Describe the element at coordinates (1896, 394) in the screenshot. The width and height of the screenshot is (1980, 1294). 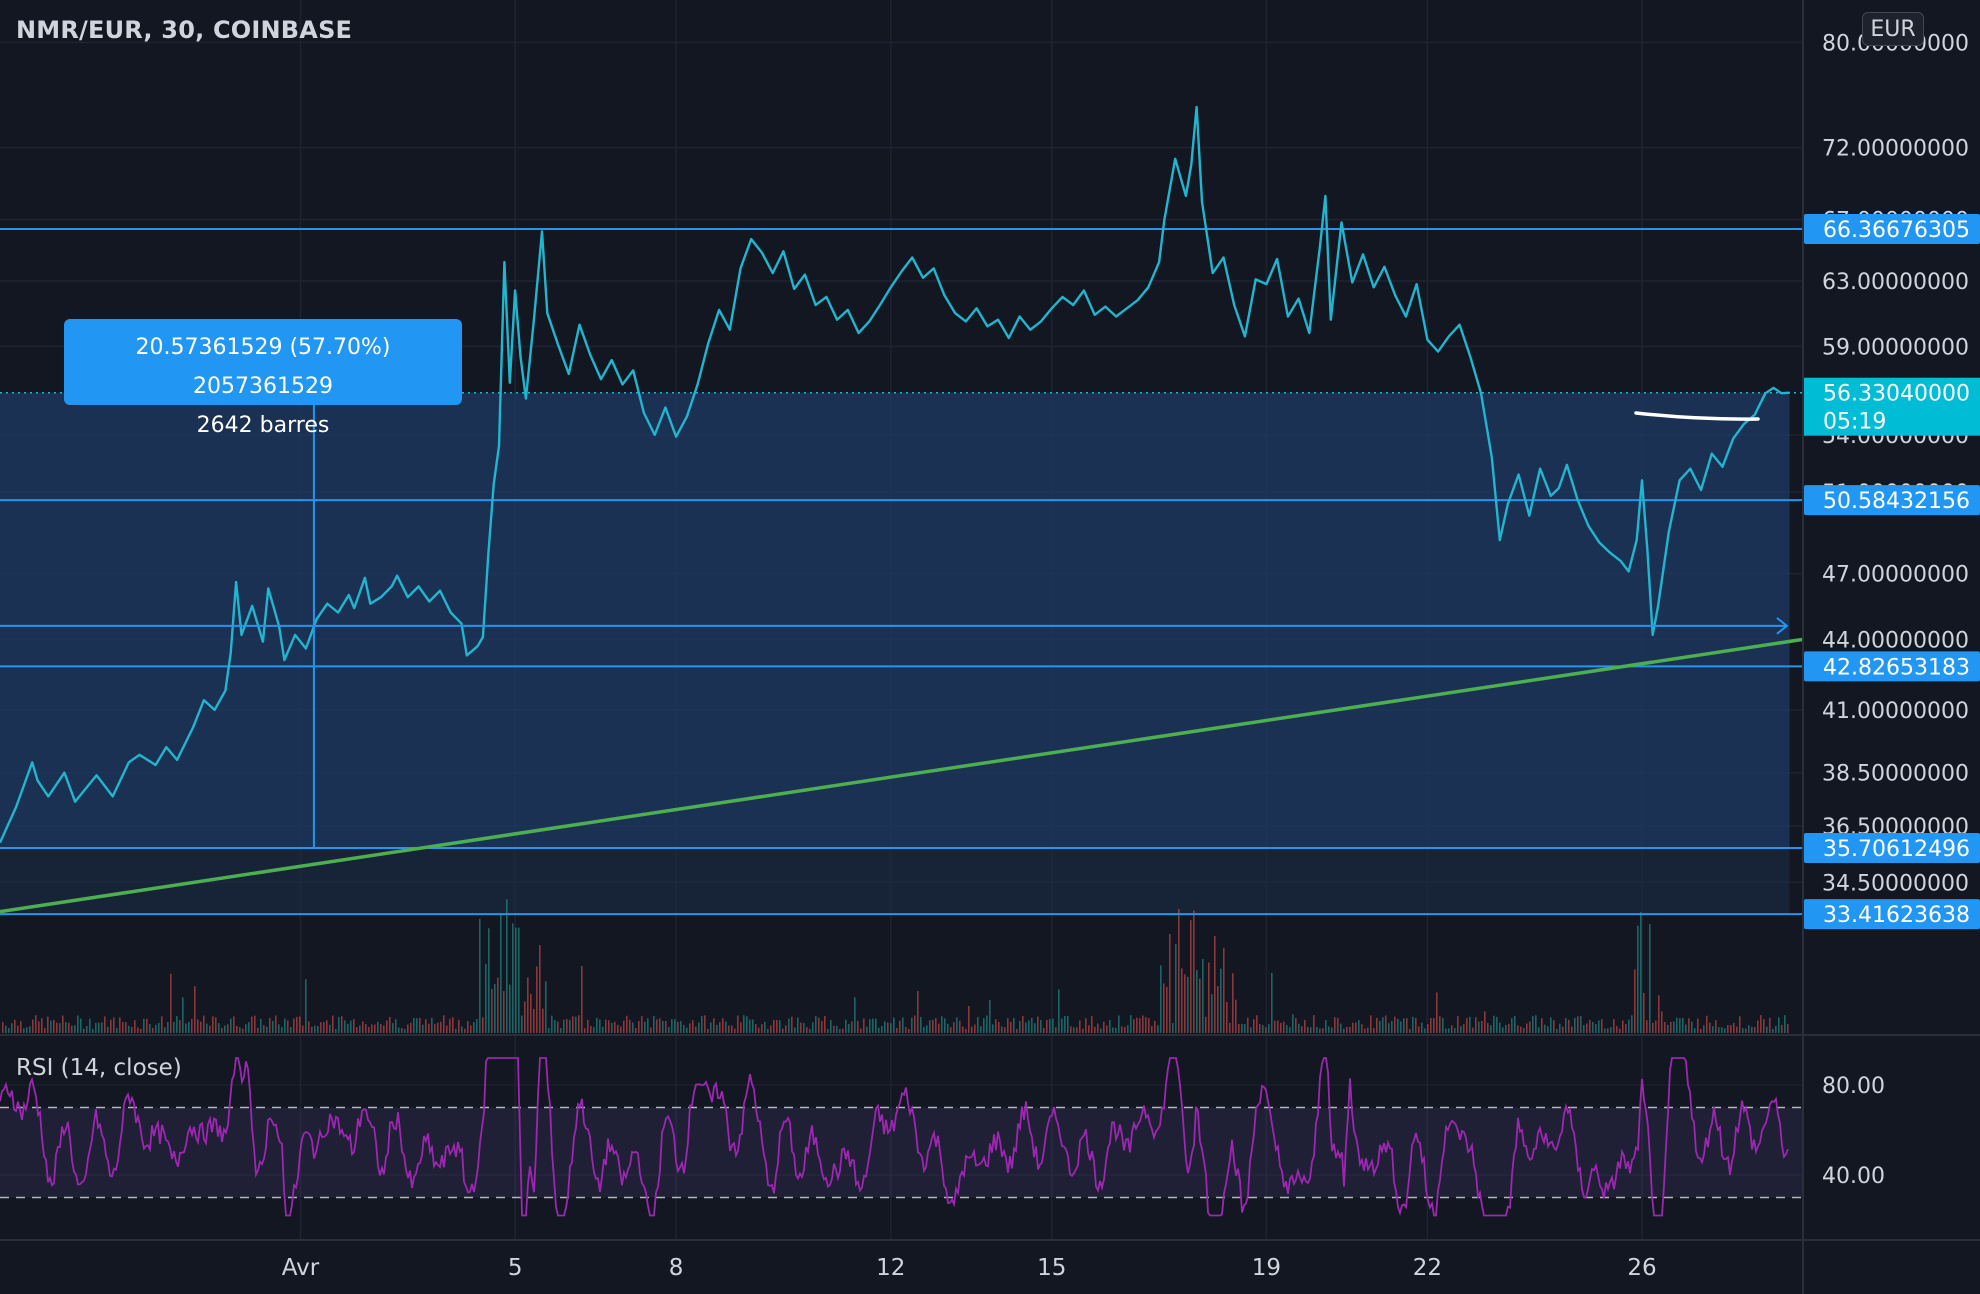
I see `last-price-label-text: 56.33040000` at that location.